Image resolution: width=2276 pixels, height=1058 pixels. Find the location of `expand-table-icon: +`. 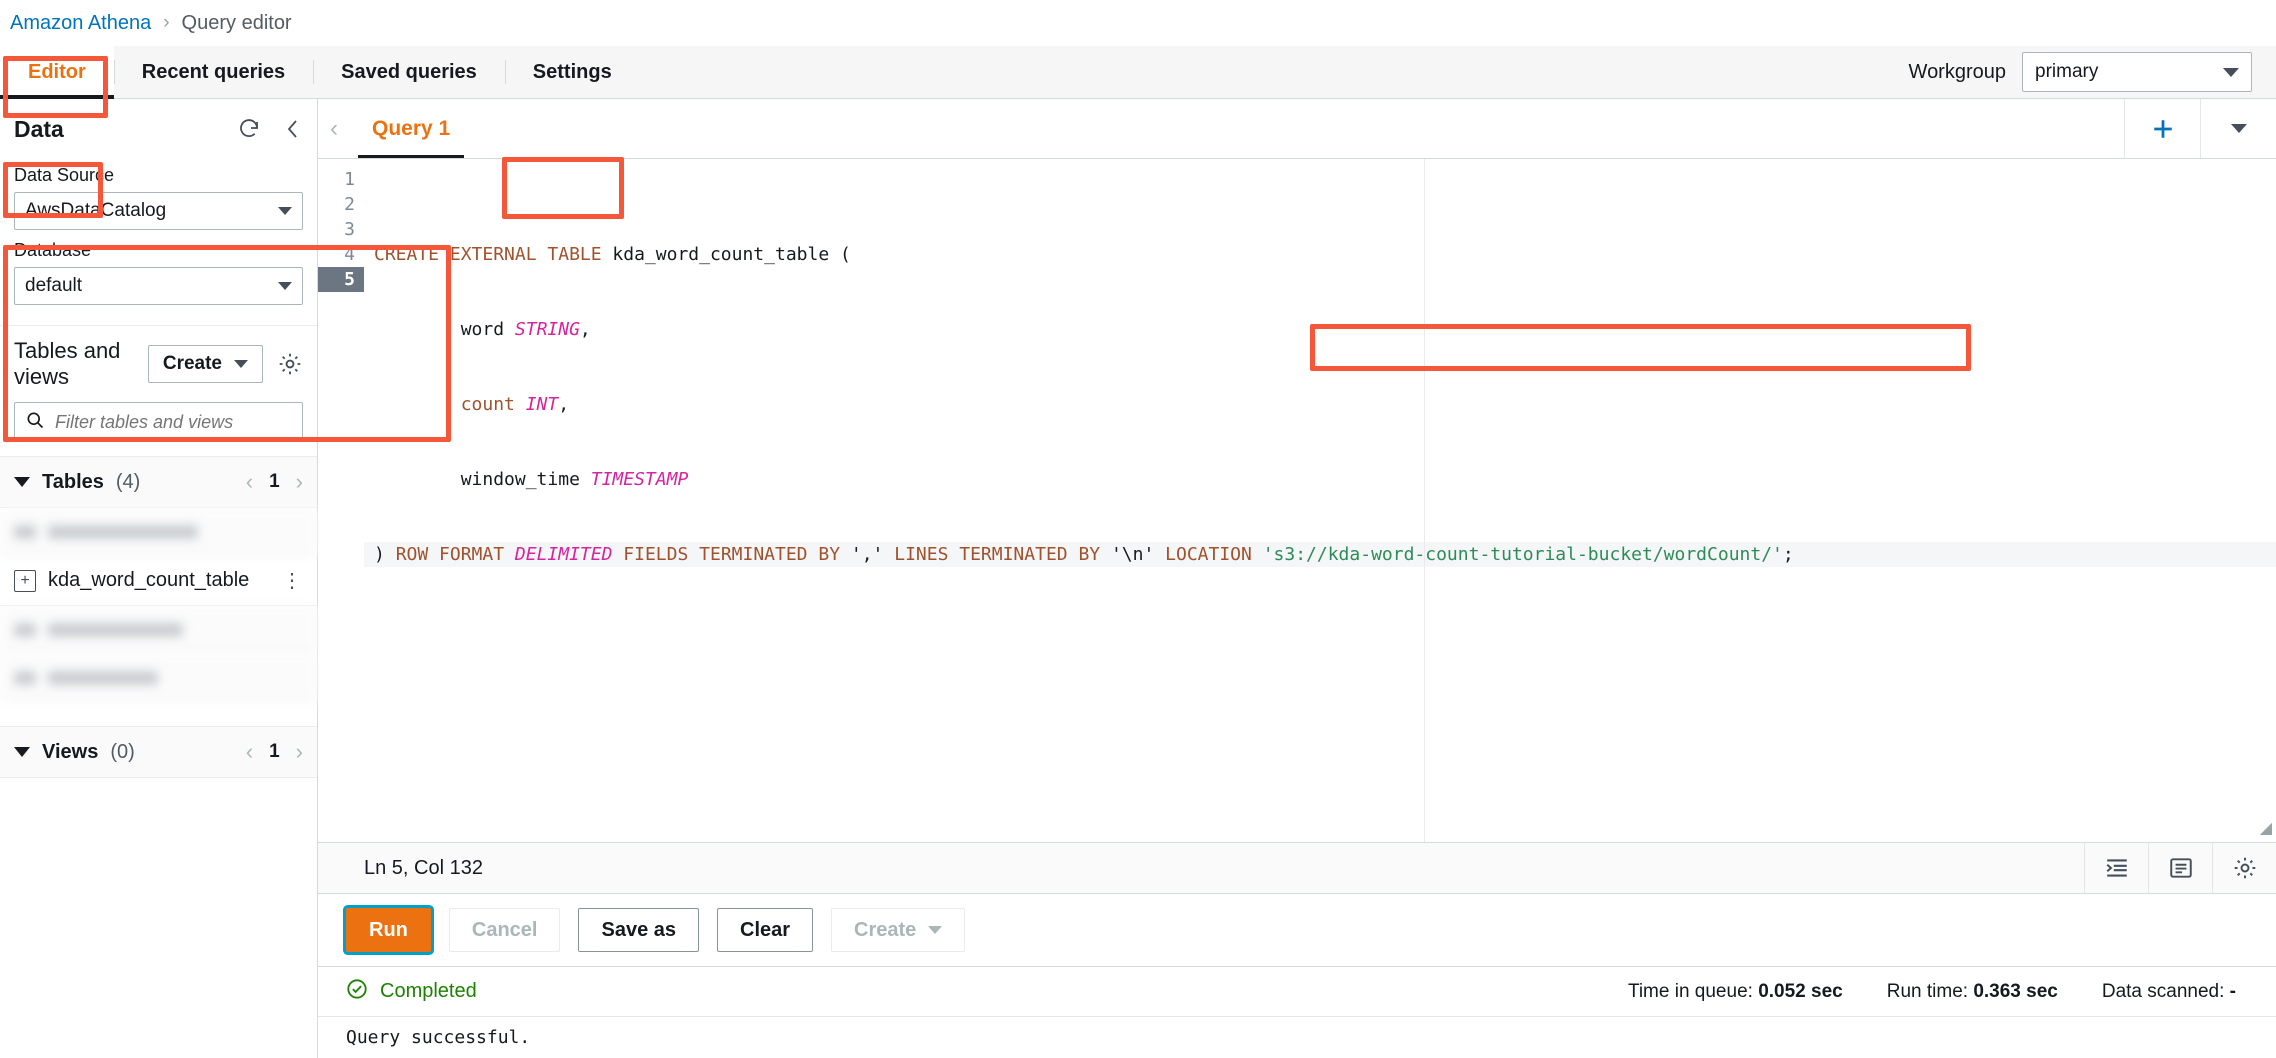

expand-table-icon: + is located at coordinates (25, 580).